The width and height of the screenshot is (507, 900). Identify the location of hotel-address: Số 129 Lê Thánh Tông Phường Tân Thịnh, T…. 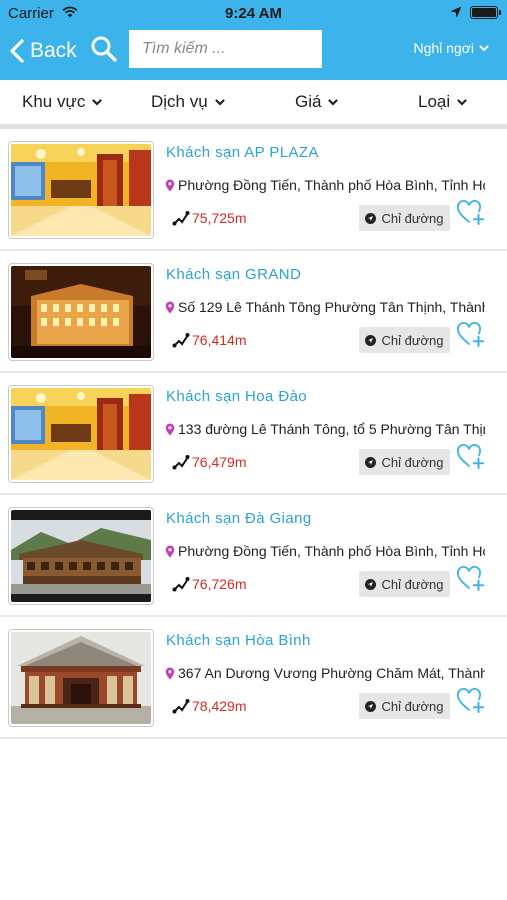
(325, 307).